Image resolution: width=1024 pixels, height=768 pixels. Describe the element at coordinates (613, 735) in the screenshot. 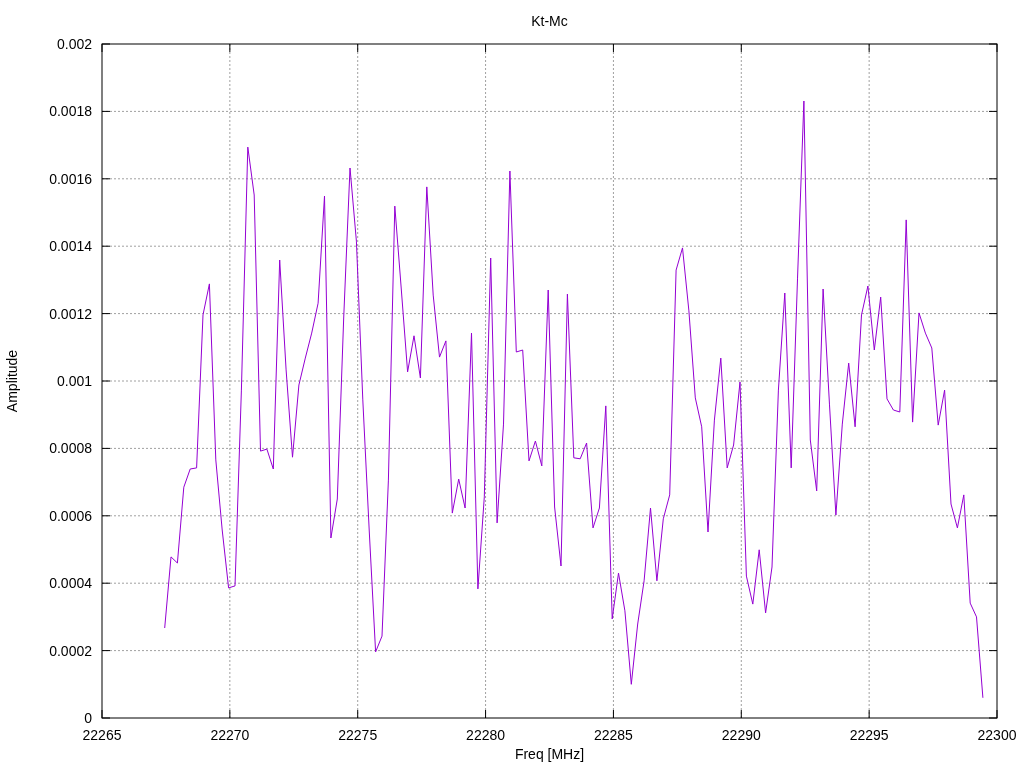

I see `tick-label: 22285` at that location.